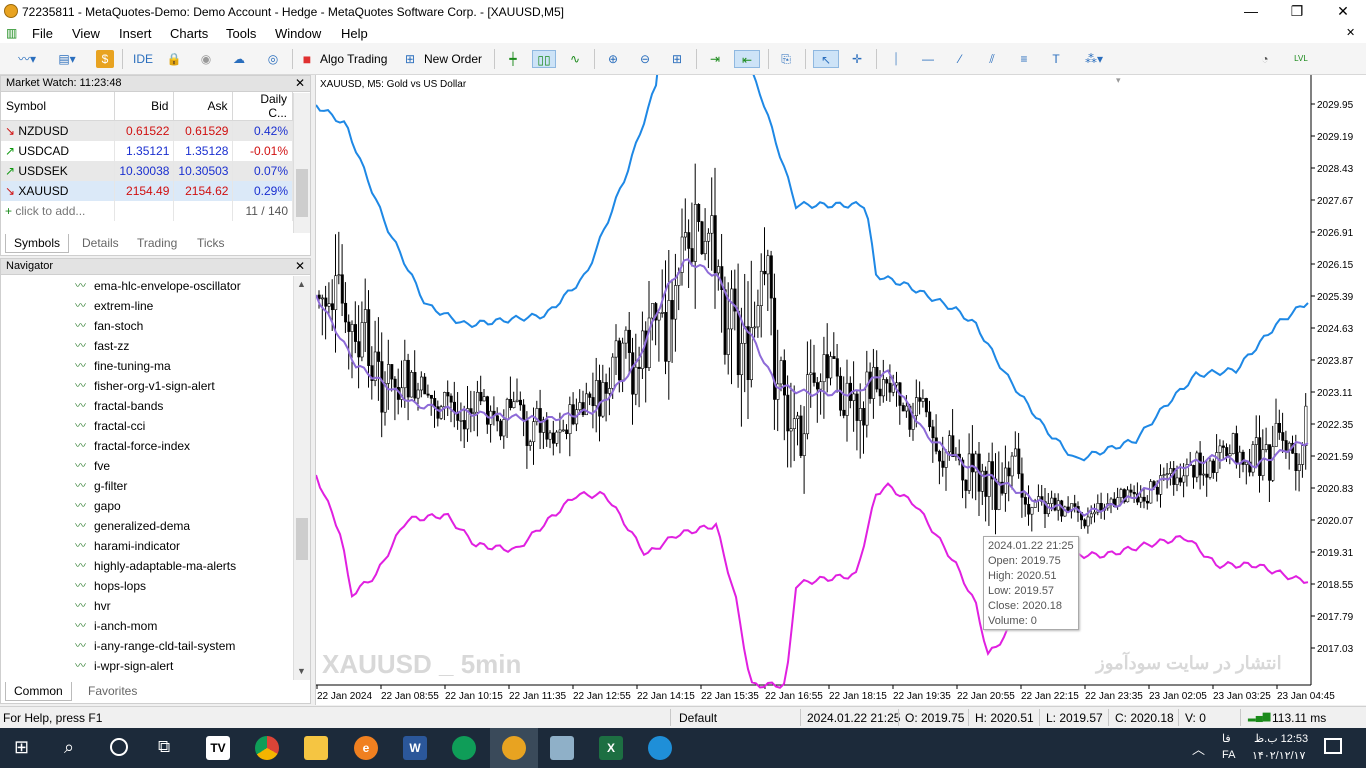 This screenshot has width=1366, height=768. Describe the element at coordinates (27, 59) in the screenshot. I see `new-chart-icon: 〰▾` at that location.